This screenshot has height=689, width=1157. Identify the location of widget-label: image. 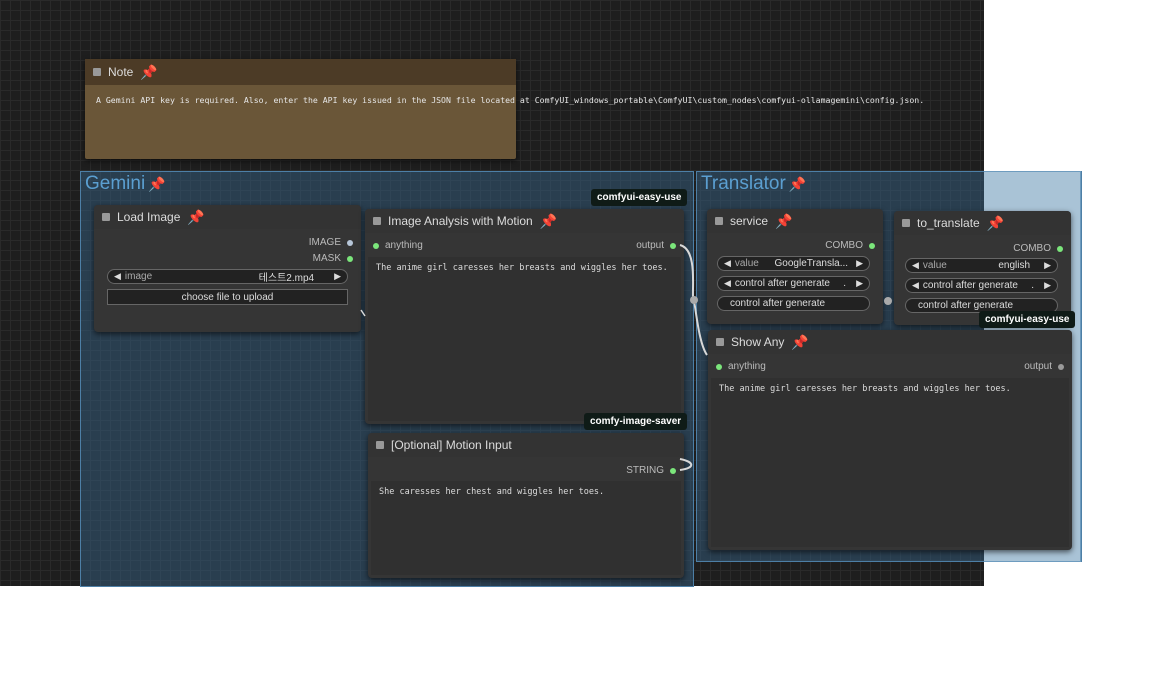
(138, 276).